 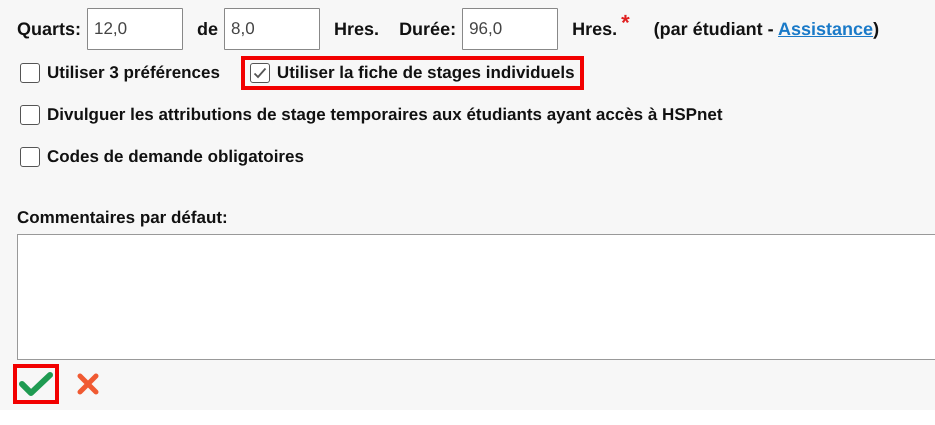 I want to click on shifts-label: Quarts:, so click(x=49, y=29).